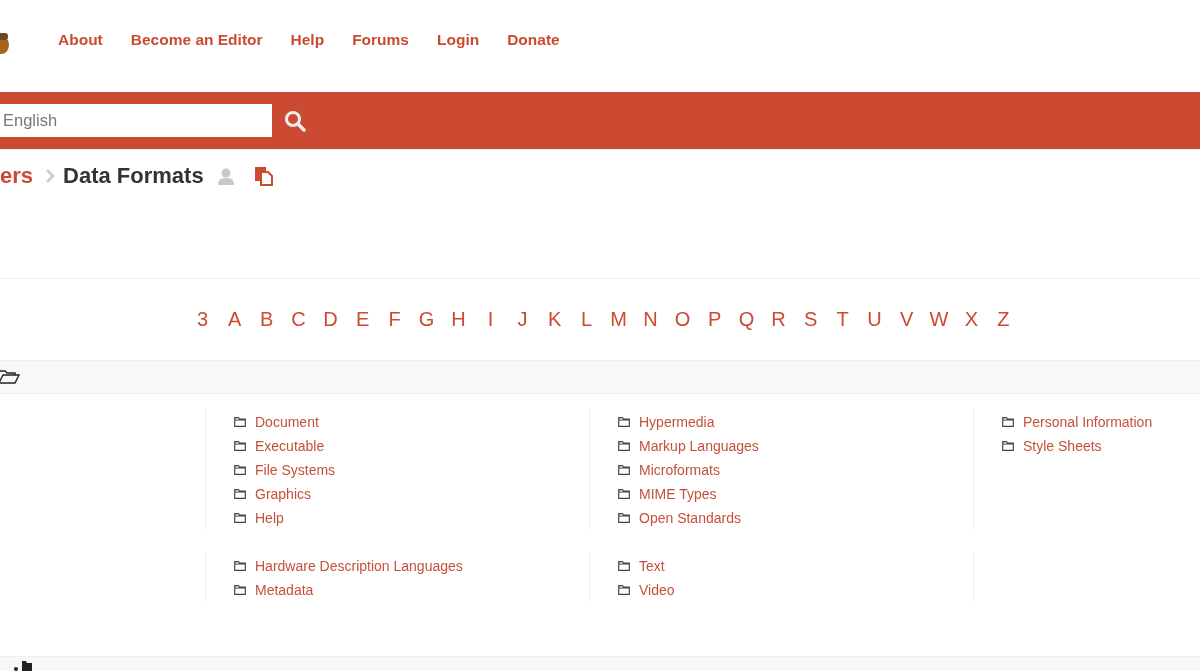  I want to click on nav-link: Help, so click(307, 40).